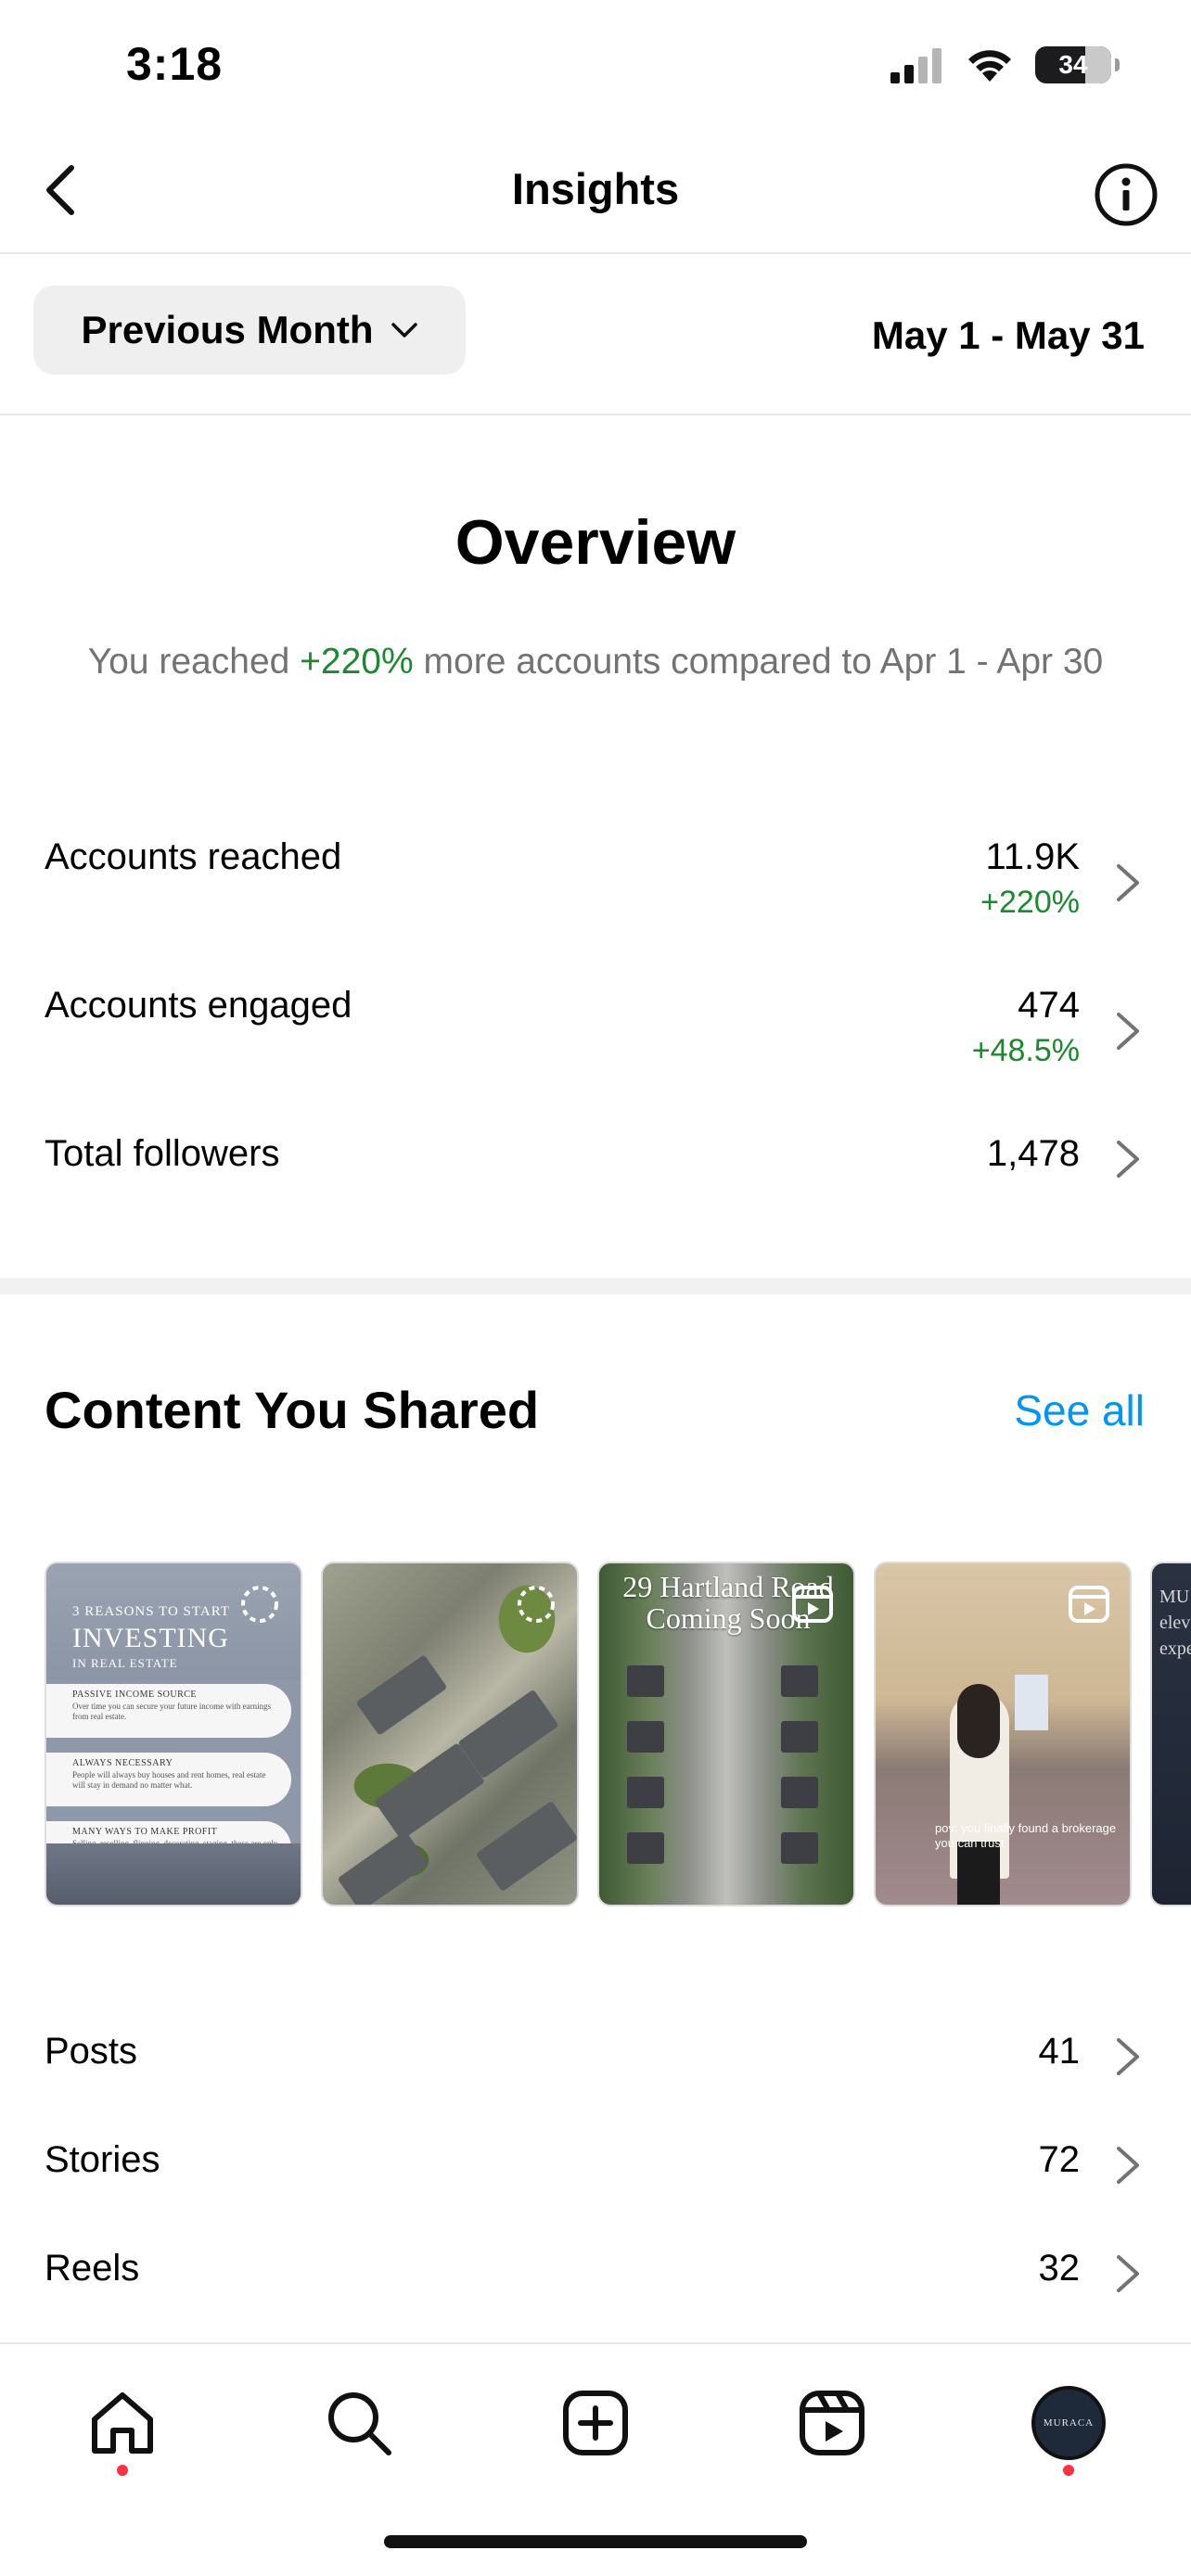 The height and width of the screenshot is (2576, 1191). I want to click on summary-label: Stories, so click(102, 2159).